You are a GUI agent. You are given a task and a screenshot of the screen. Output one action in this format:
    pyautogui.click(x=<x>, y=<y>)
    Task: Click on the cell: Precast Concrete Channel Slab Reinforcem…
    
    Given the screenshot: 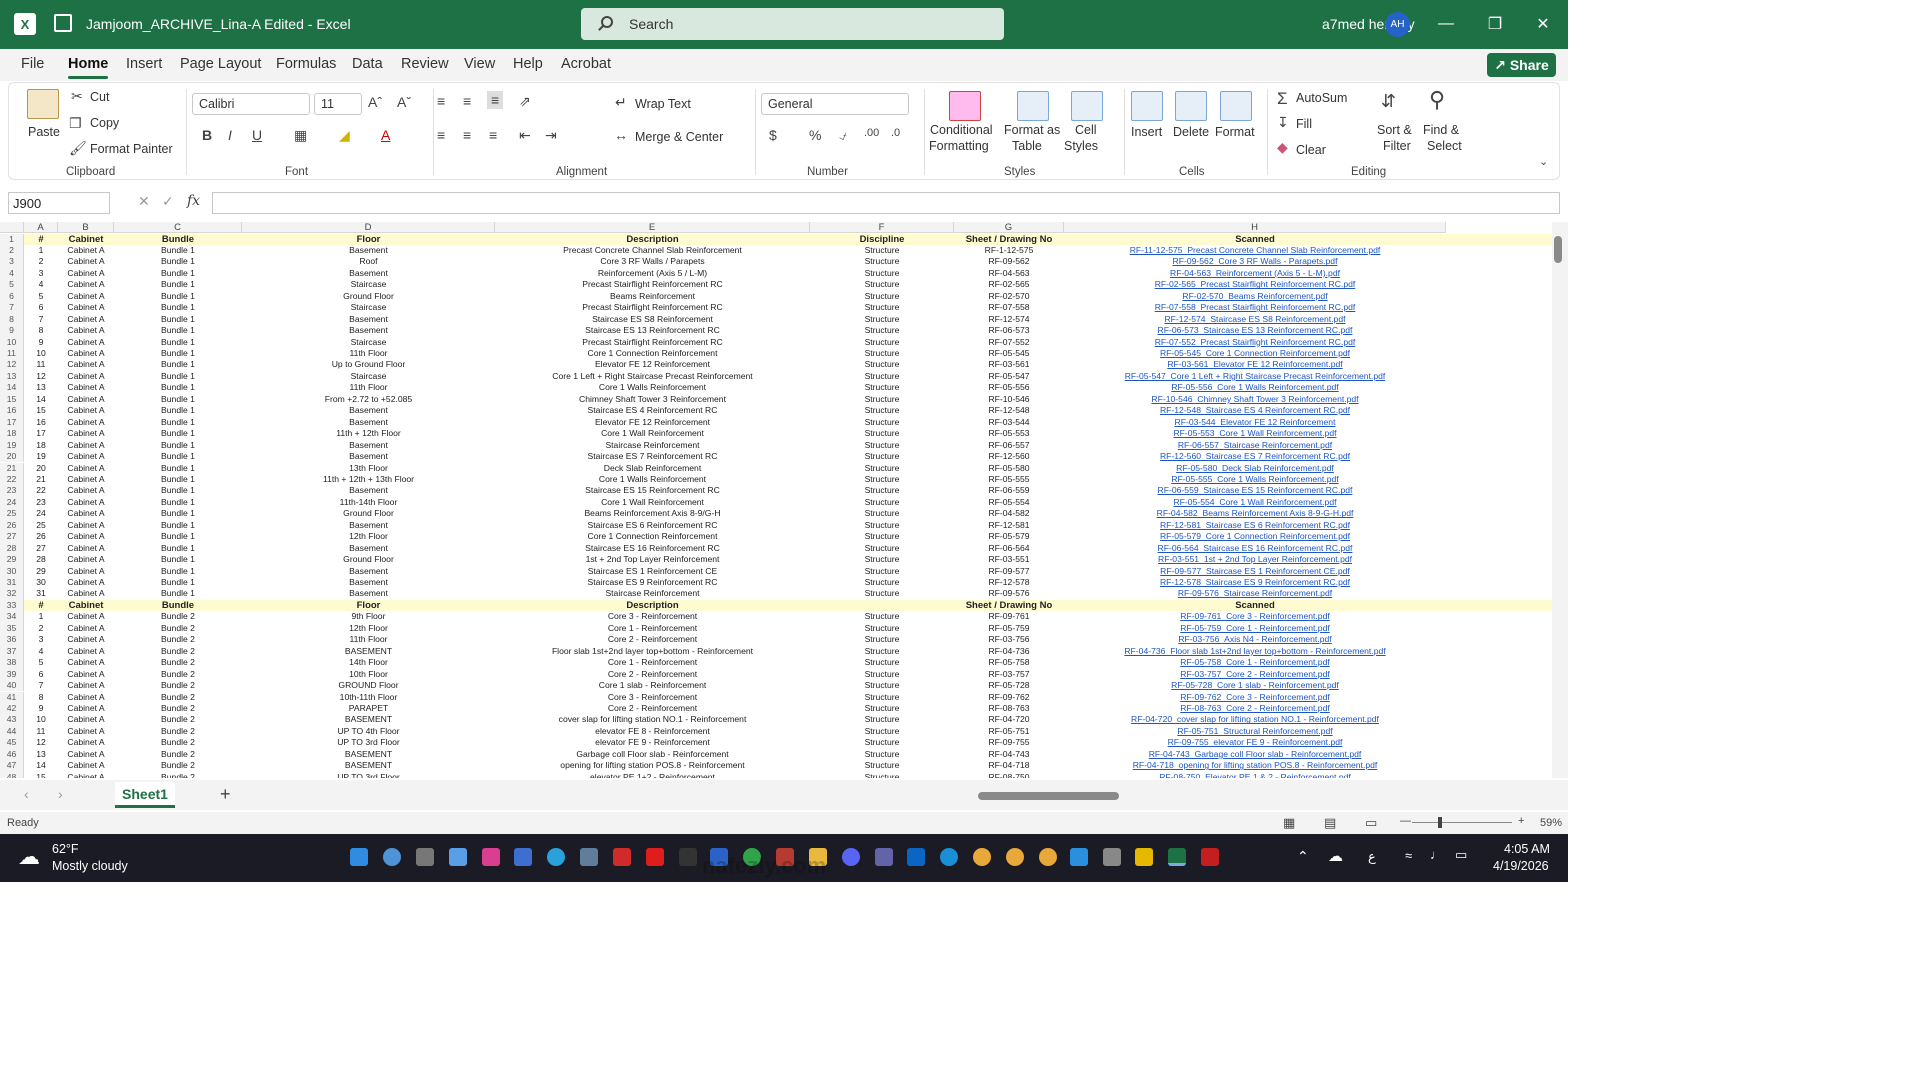 What is the action you would take?
    pyautogui.click(x=652, y=250)
    